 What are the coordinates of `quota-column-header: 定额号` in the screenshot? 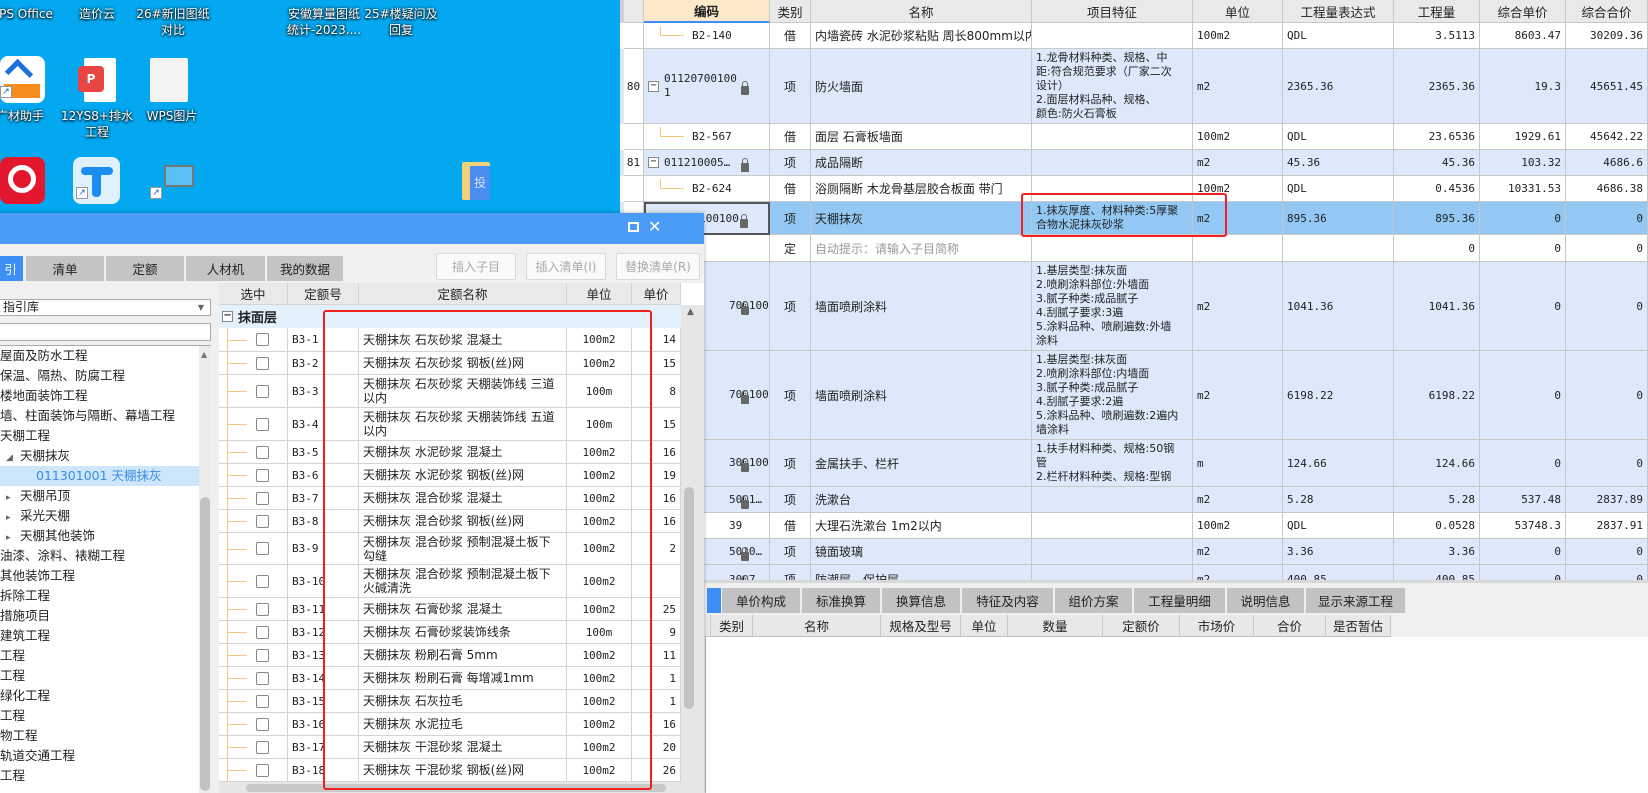 It's located at (323, 294).